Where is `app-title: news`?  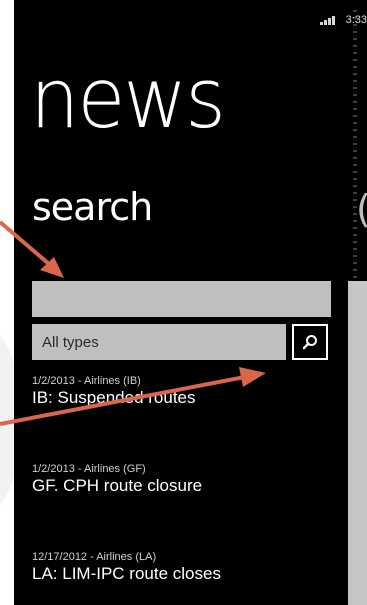
app-title: news is located at coordinates (128, 99).